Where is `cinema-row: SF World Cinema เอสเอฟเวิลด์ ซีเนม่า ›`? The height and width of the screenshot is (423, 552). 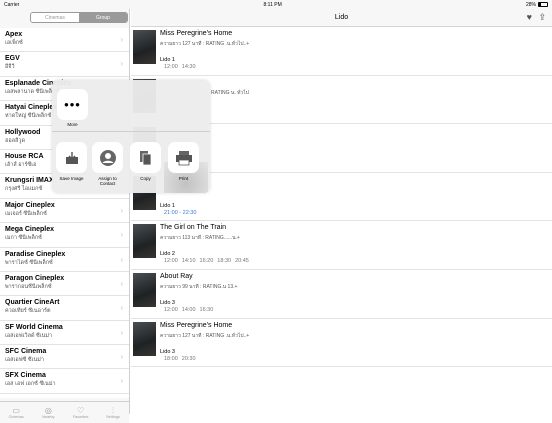
cinema-row: SF World Cinema เอสเอฟเวิลด์ ซีเนม่า › is located at coordinates (64, 333).